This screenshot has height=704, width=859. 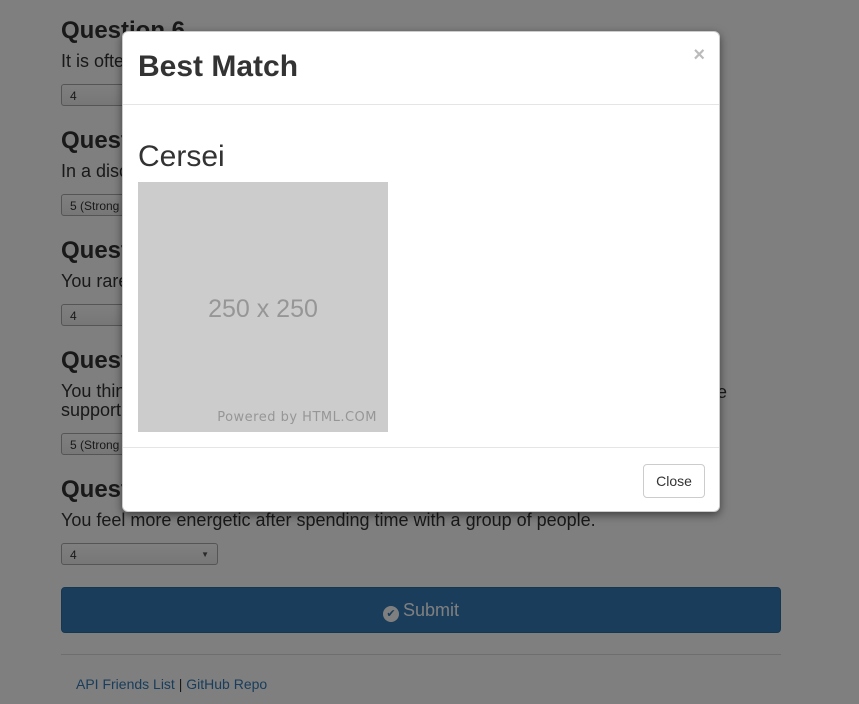 What do you see at coordinates (297, 417) in the screenshot?
I see `placeholder-credit: Powered by HTML.COM` at bounding box center [297, 417].